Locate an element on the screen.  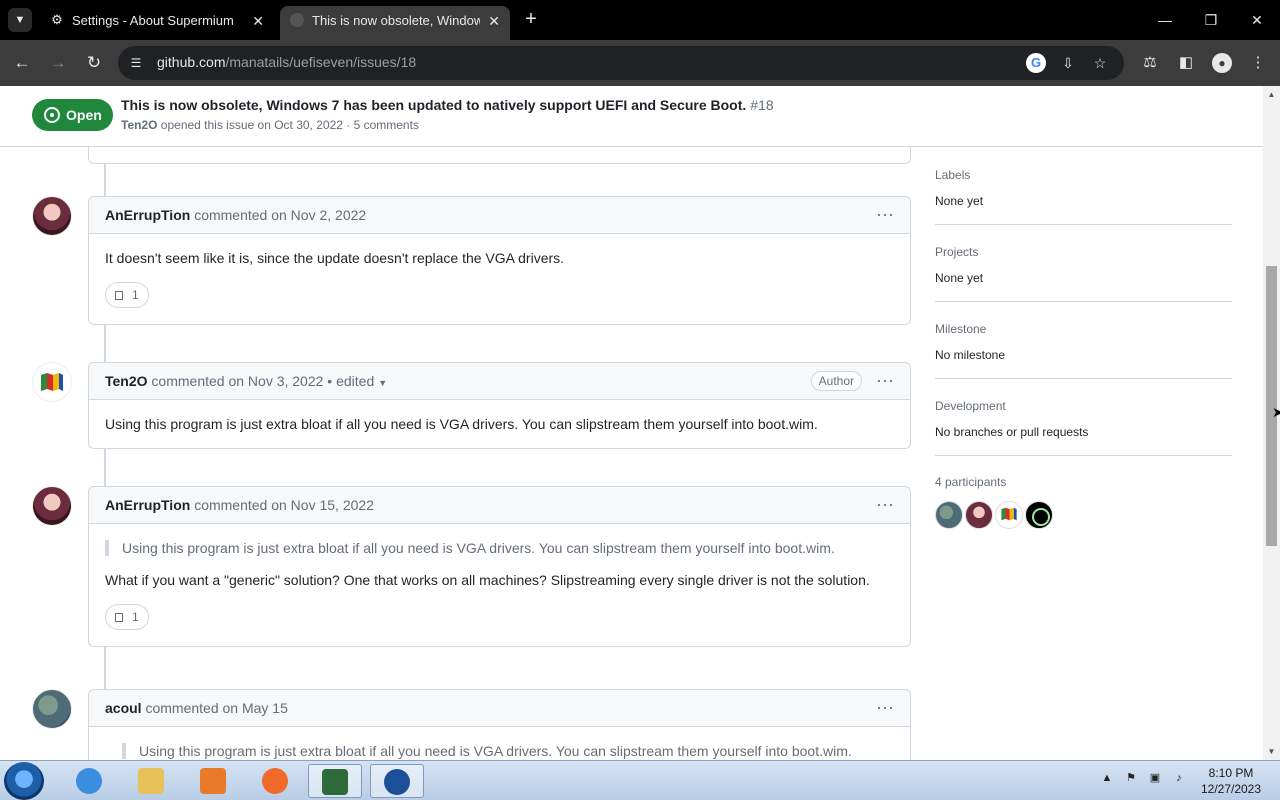
taskbar-file-explorer is located at coordinates (151, 781).